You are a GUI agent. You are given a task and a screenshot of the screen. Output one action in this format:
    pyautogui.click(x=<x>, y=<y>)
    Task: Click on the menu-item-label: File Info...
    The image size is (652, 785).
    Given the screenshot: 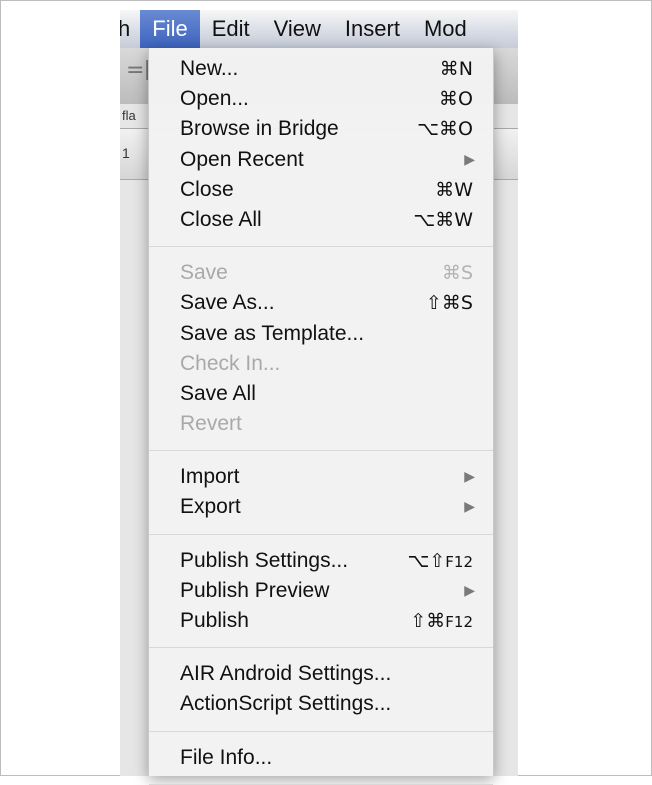 What is the action you would take?
    pyautogui.click(x=226, y=757)
    